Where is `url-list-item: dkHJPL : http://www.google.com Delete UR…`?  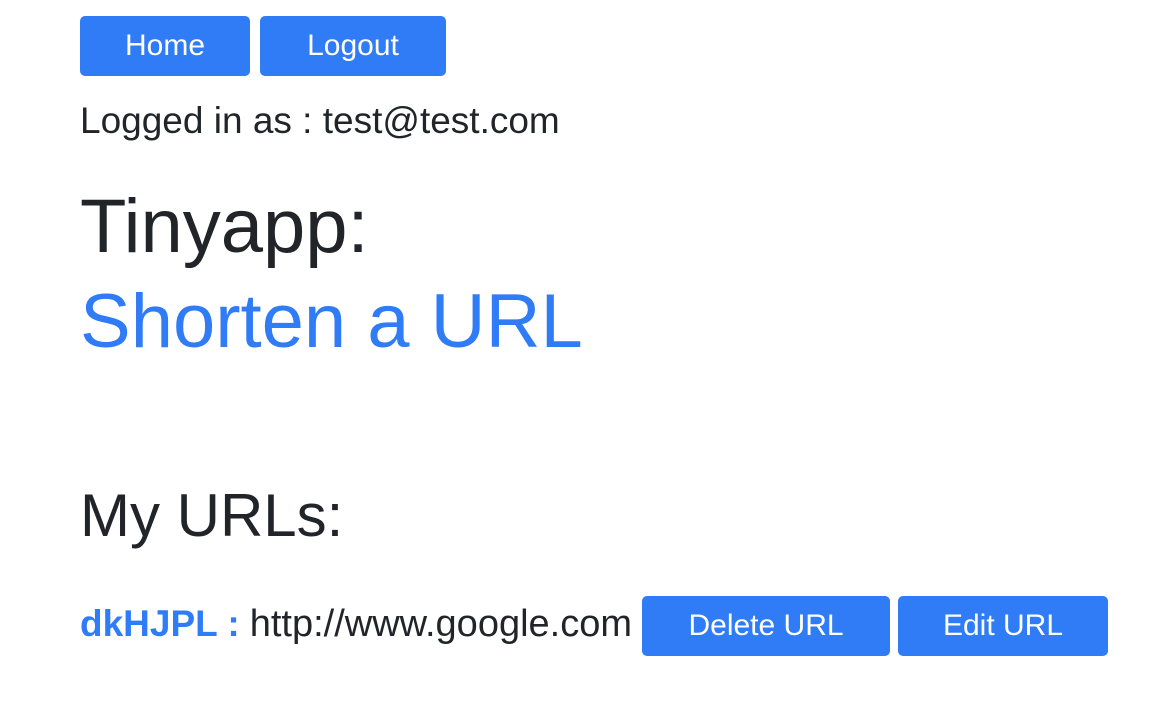 url-list-item: dkHJPL : http://www.google.com Delete UR… is located at coordinates (594, 626).